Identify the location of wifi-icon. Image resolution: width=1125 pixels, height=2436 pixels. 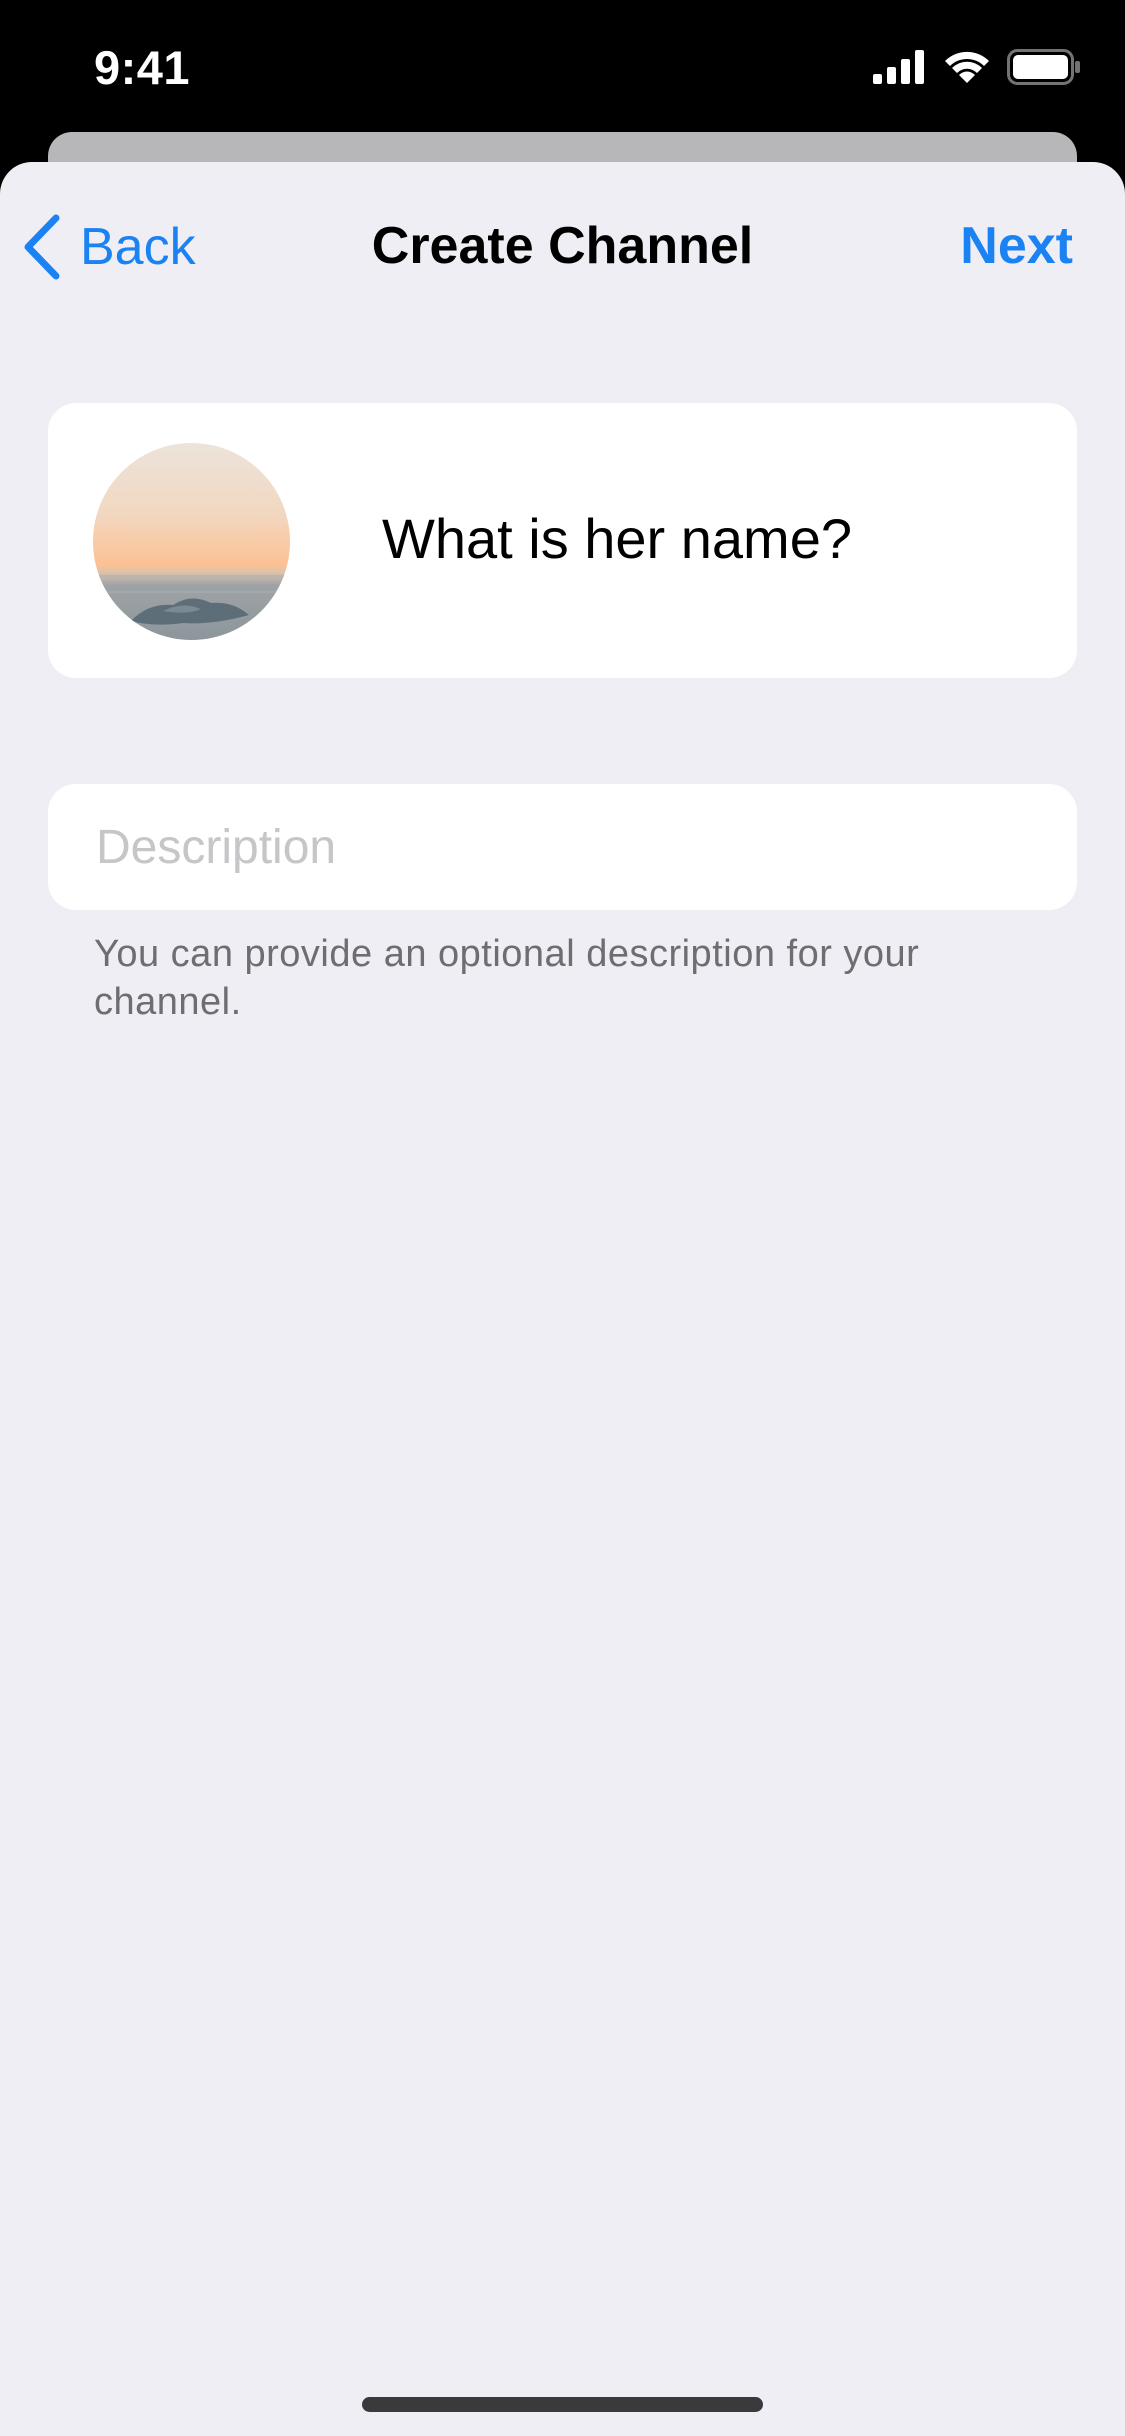
(967, 69).